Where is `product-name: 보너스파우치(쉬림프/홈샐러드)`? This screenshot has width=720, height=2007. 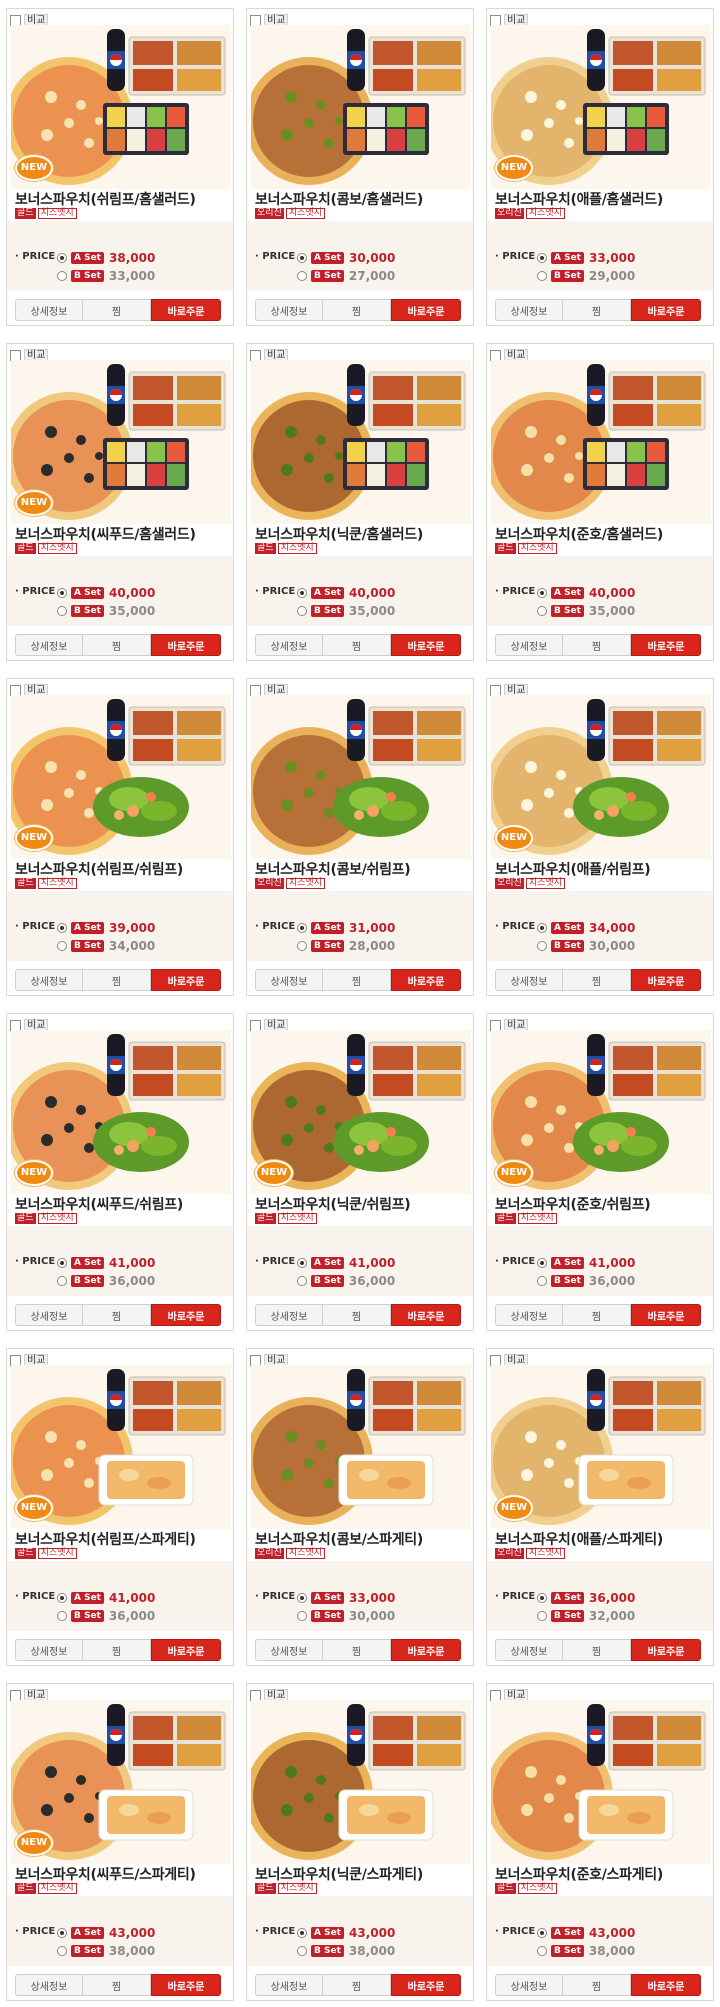
product-name: 보너스파우치(쉬림프/홈샐러드) is located at coordinates (105, 199).